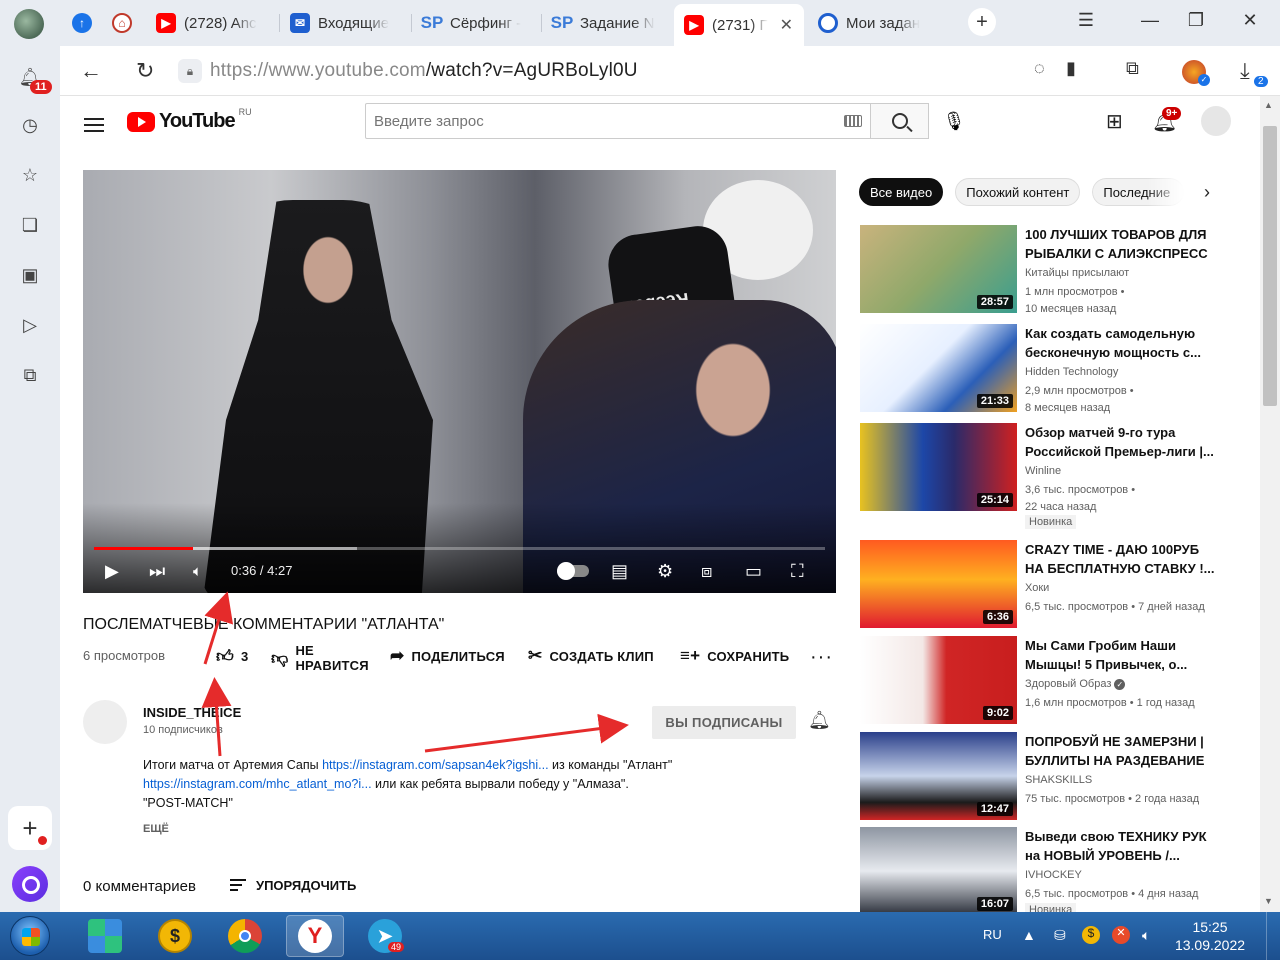 The width and height of the screenshot is (1280, 960). I want to click on chip-all-videos: Все видео, so click(901, 192).